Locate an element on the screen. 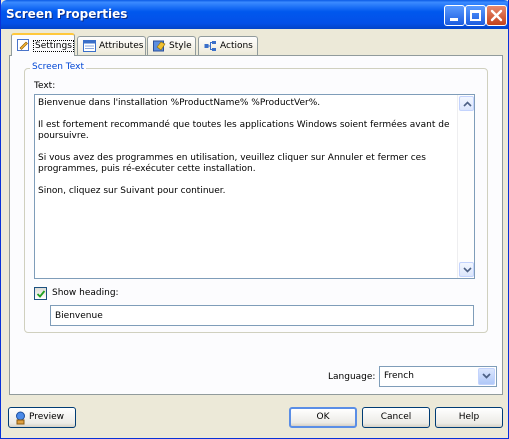 Image resolution: width=509 pixels, height=439 pixels. tab-attributes-label: Attributes is located at coordinates (121, 46).